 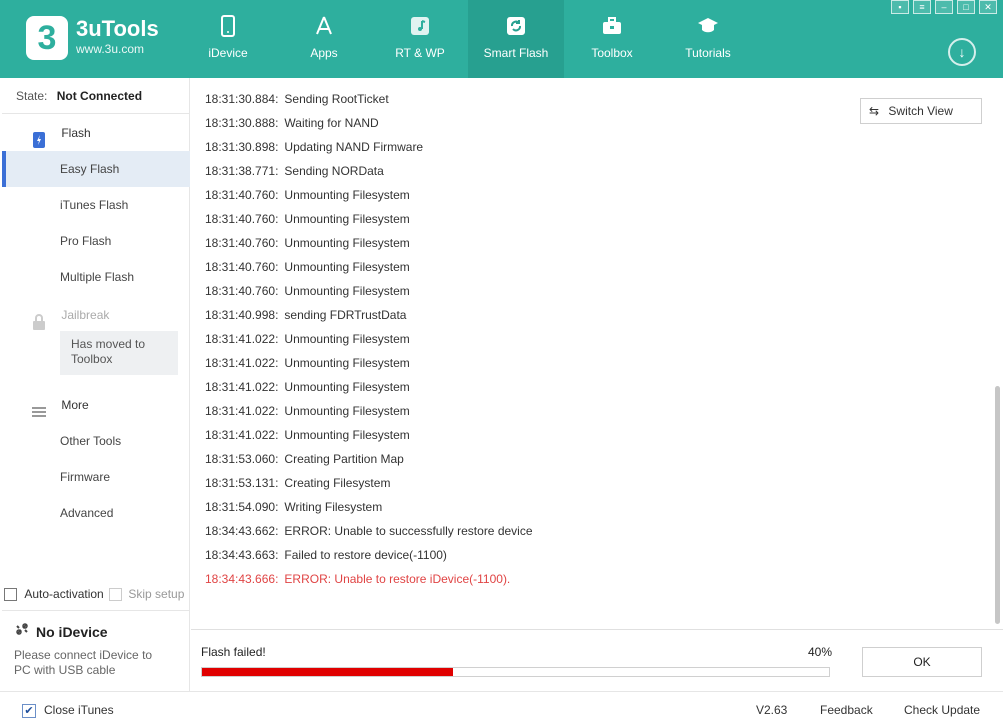 What do you see at coordinates (96, 133) in the screenshot?
I see `sidebar-section-flash: Flash` at bounding box center [96, 133].